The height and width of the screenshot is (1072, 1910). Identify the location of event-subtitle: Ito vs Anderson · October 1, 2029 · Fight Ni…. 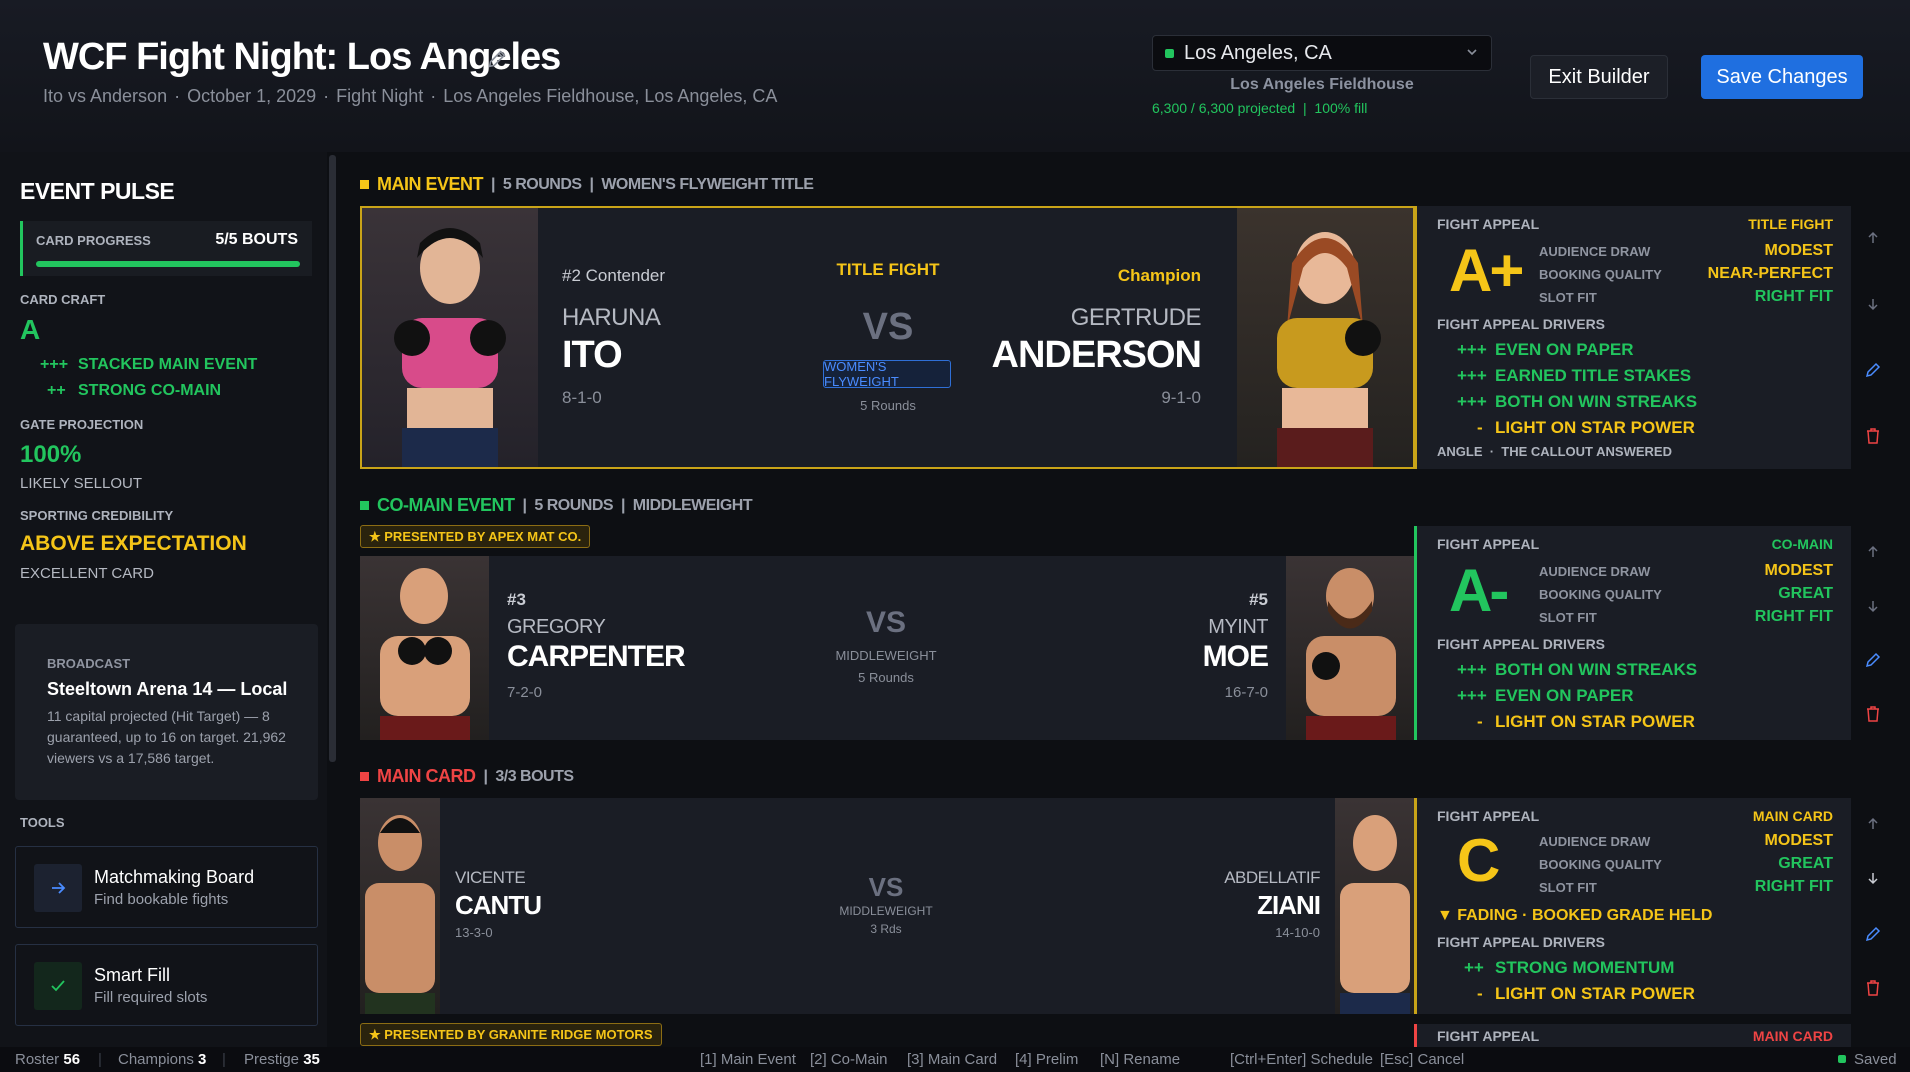
(410, 96).